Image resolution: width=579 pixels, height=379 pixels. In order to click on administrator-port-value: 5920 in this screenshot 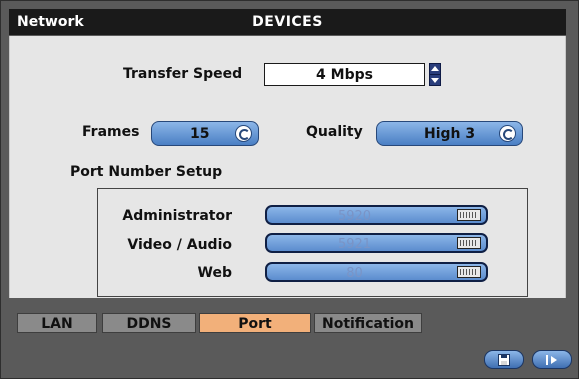, I will do `click(354, 216)`.